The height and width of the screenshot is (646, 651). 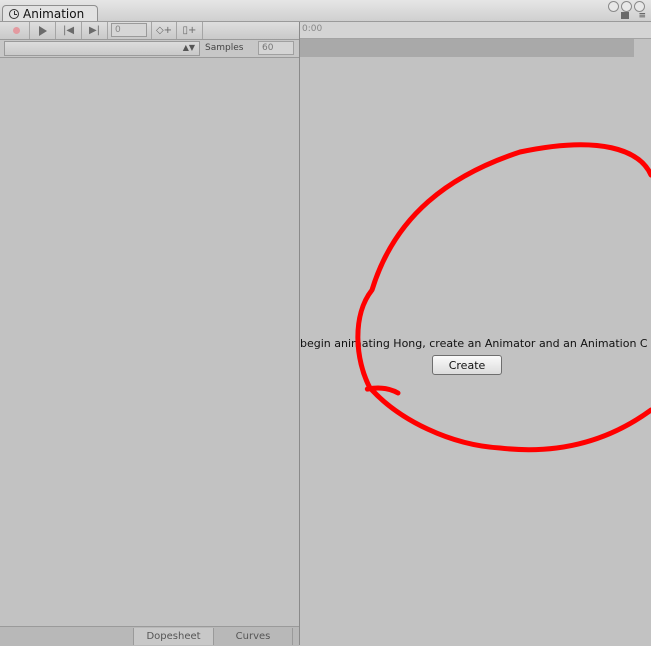 I want to click on timeline-ruler, so click(x=467, y=48).